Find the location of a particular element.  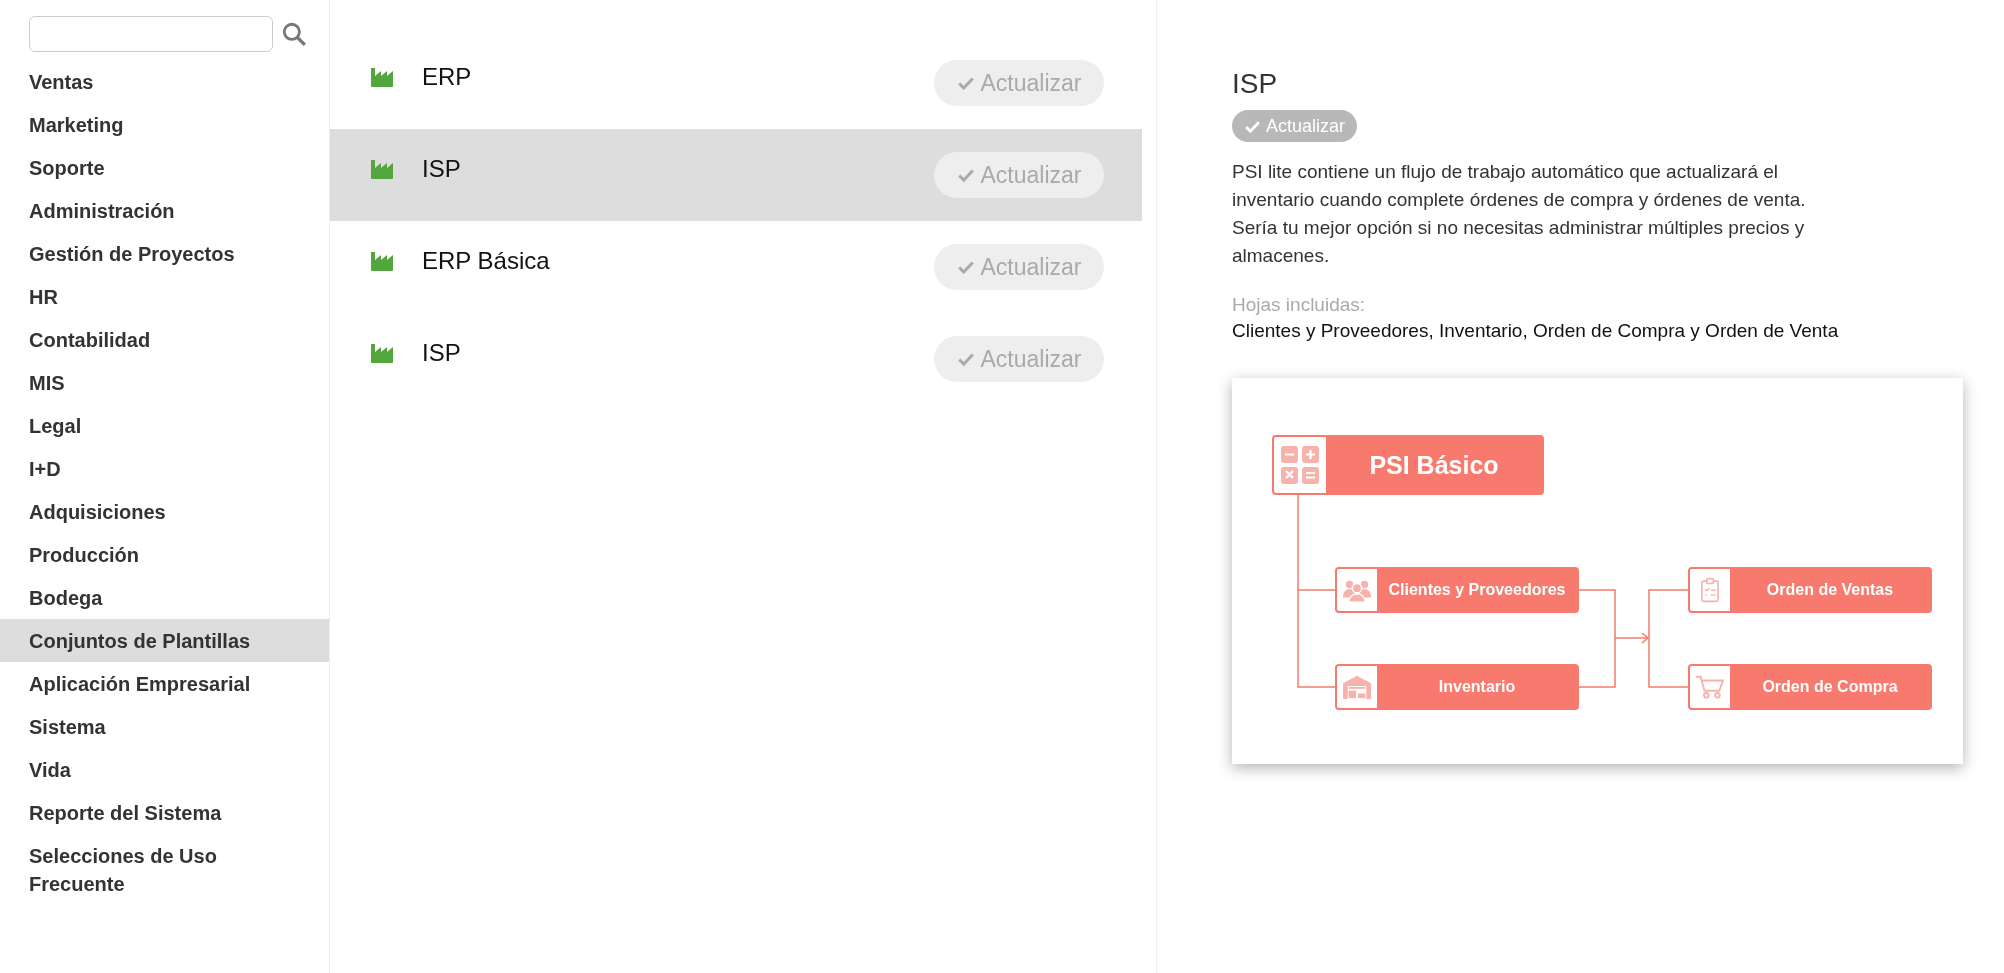

sidebar-item: Sistema is located at coordinates (164, 726).